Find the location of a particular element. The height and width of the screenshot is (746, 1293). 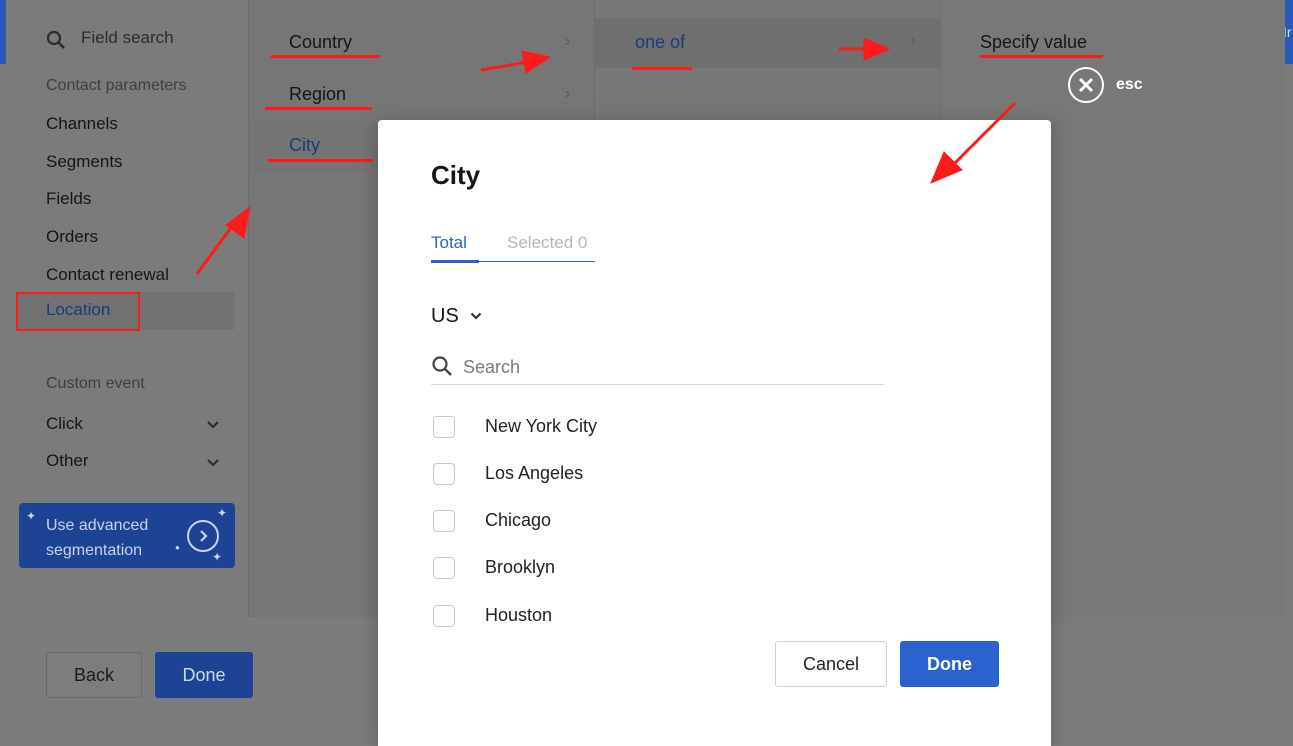

sidebar-item-orders: Orders is located at coordinates (72, 237).